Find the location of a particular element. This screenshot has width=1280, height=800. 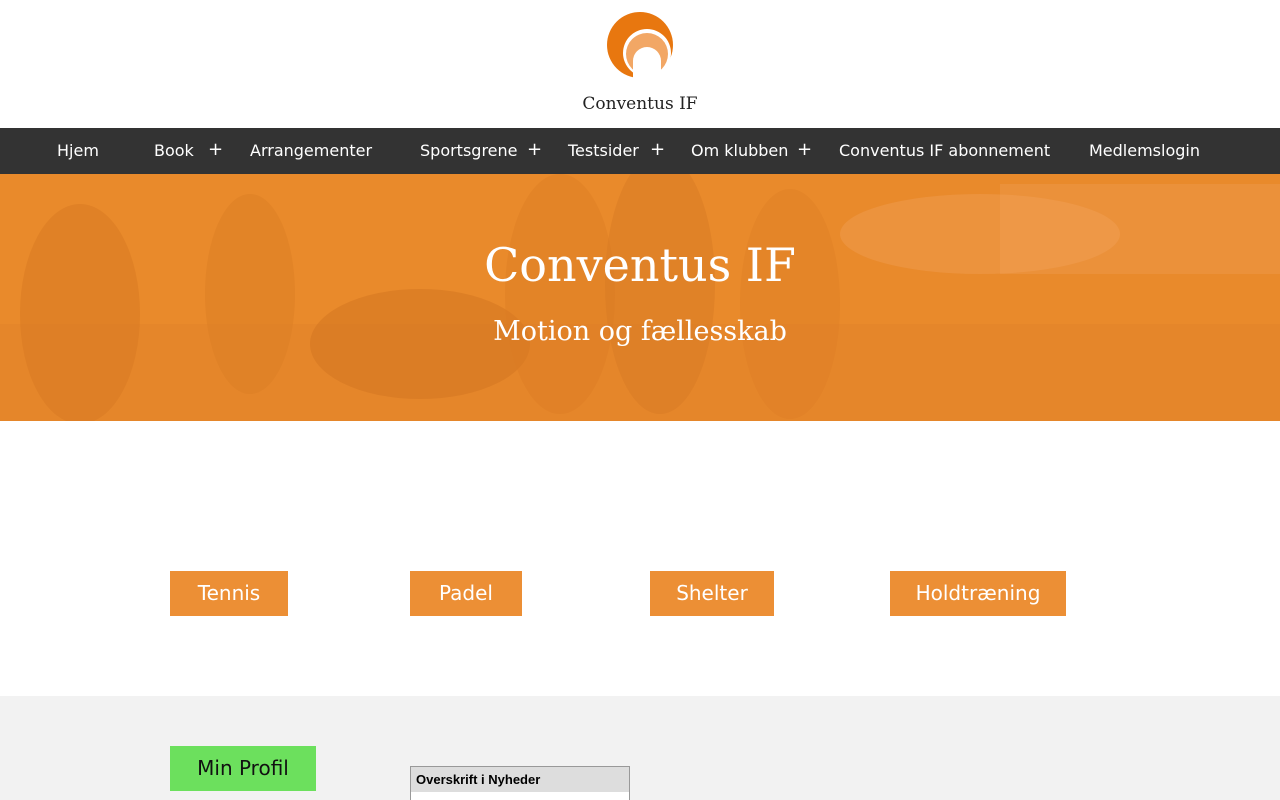

hero-subtitle: Motion og fællesskab is located at coordinates (640, 331).